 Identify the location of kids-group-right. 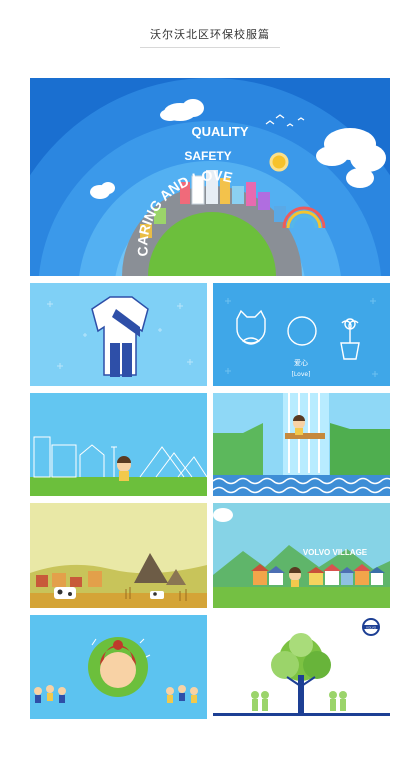
(182, 694).